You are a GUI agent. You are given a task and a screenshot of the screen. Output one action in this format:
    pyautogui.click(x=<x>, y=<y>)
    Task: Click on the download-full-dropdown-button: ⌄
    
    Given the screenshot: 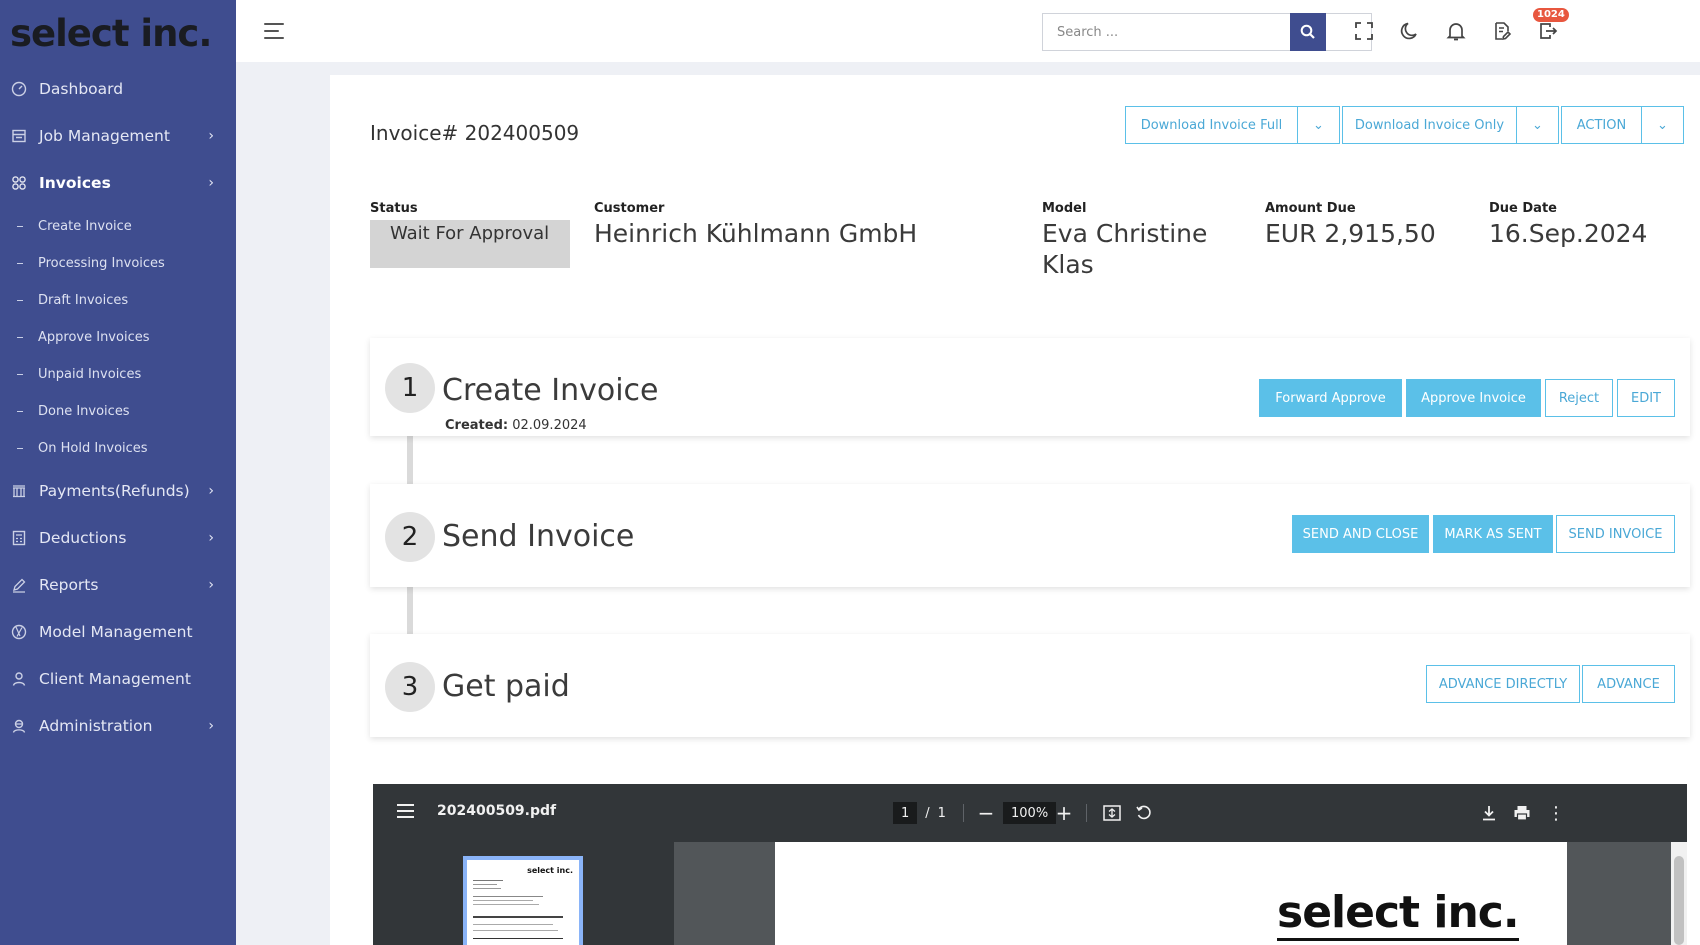 What is the action you would take?
    pyautogui.click(x=1318, y=125)
    